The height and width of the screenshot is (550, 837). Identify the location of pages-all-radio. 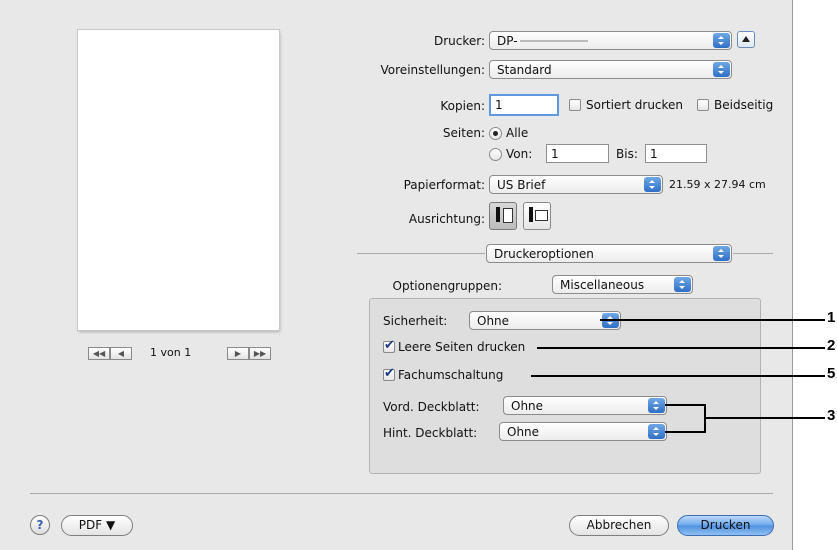
(495, 133).